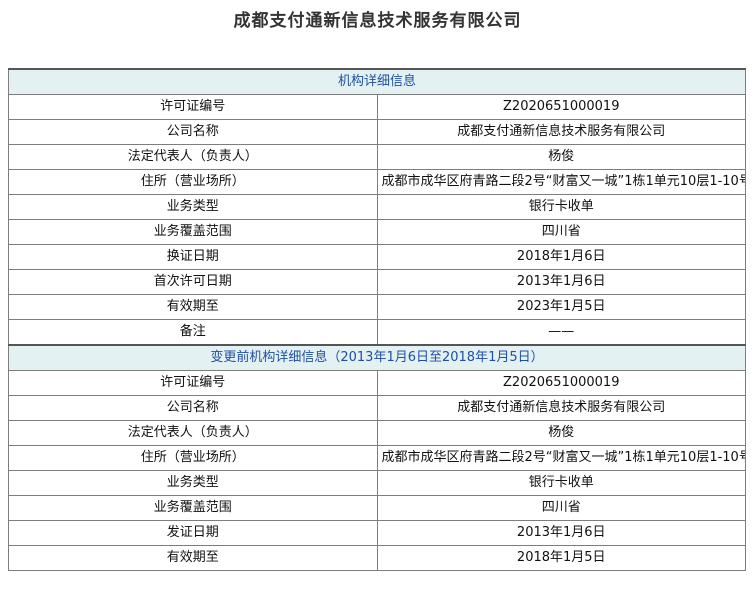  I want to click on row-value: 2018年1月6日, so click(561, 257).